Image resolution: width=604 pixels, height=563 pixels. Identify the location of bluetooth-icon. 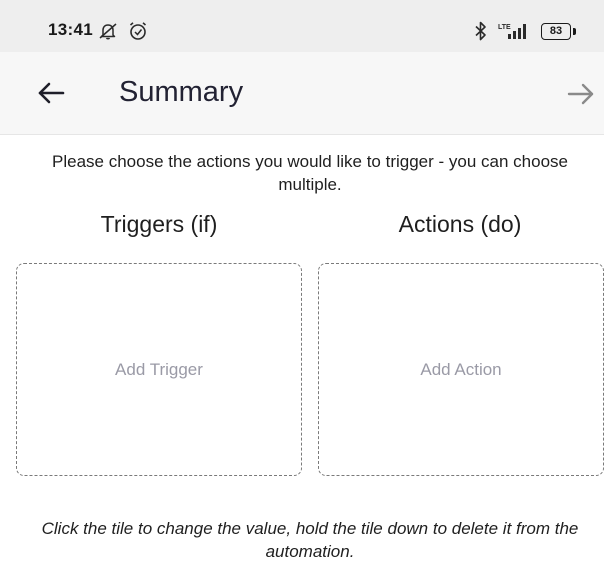
(480, 31).